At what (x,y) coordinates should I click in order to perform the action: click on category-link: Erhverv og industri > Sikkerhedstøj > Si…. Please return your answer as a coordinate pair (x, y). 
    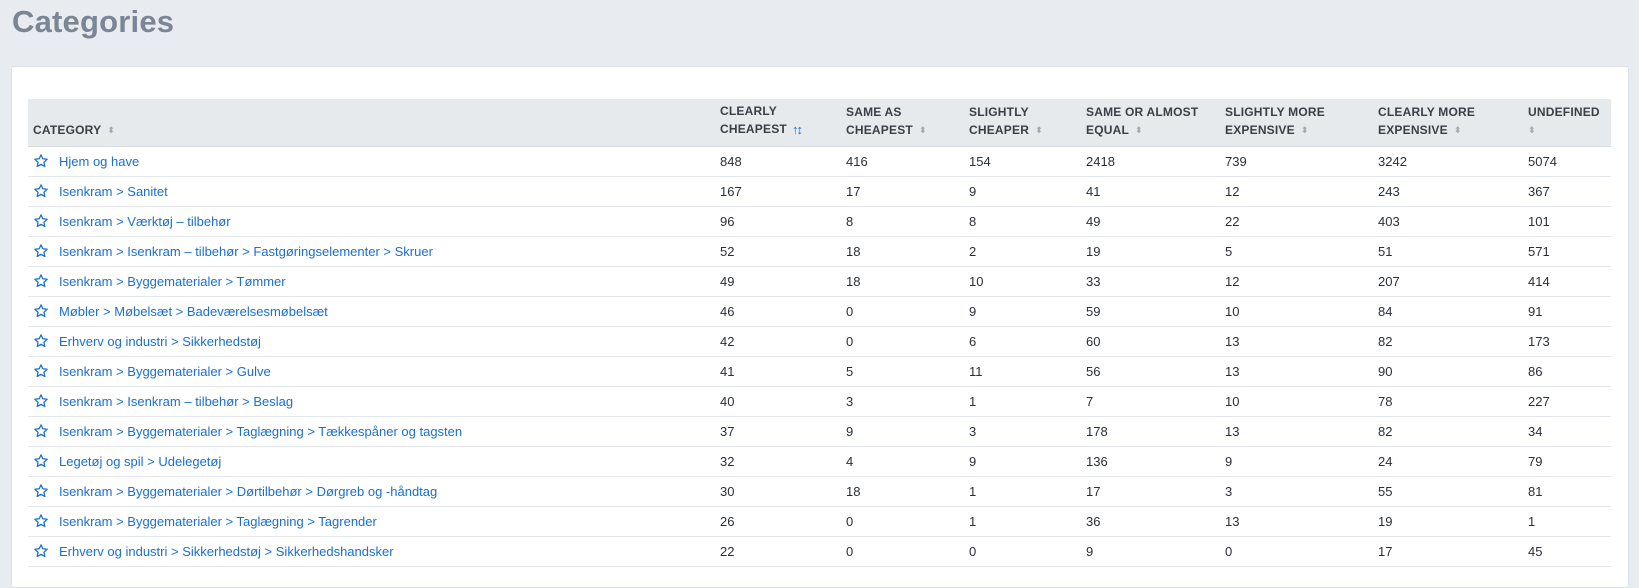
    Looking at the image, I should click on (226, 551).